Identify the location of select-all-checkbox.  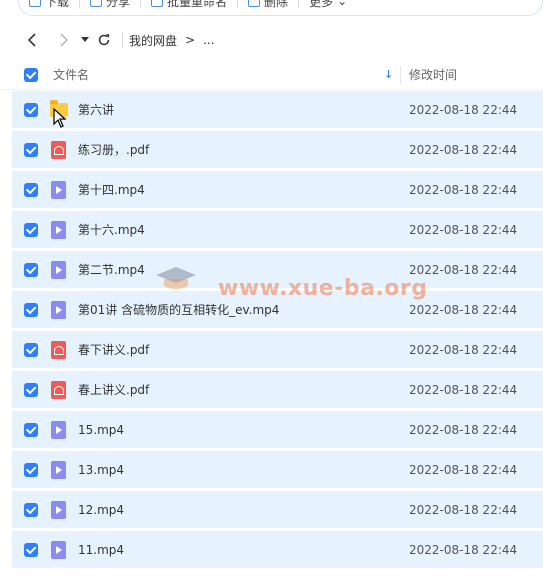
(31, 75).